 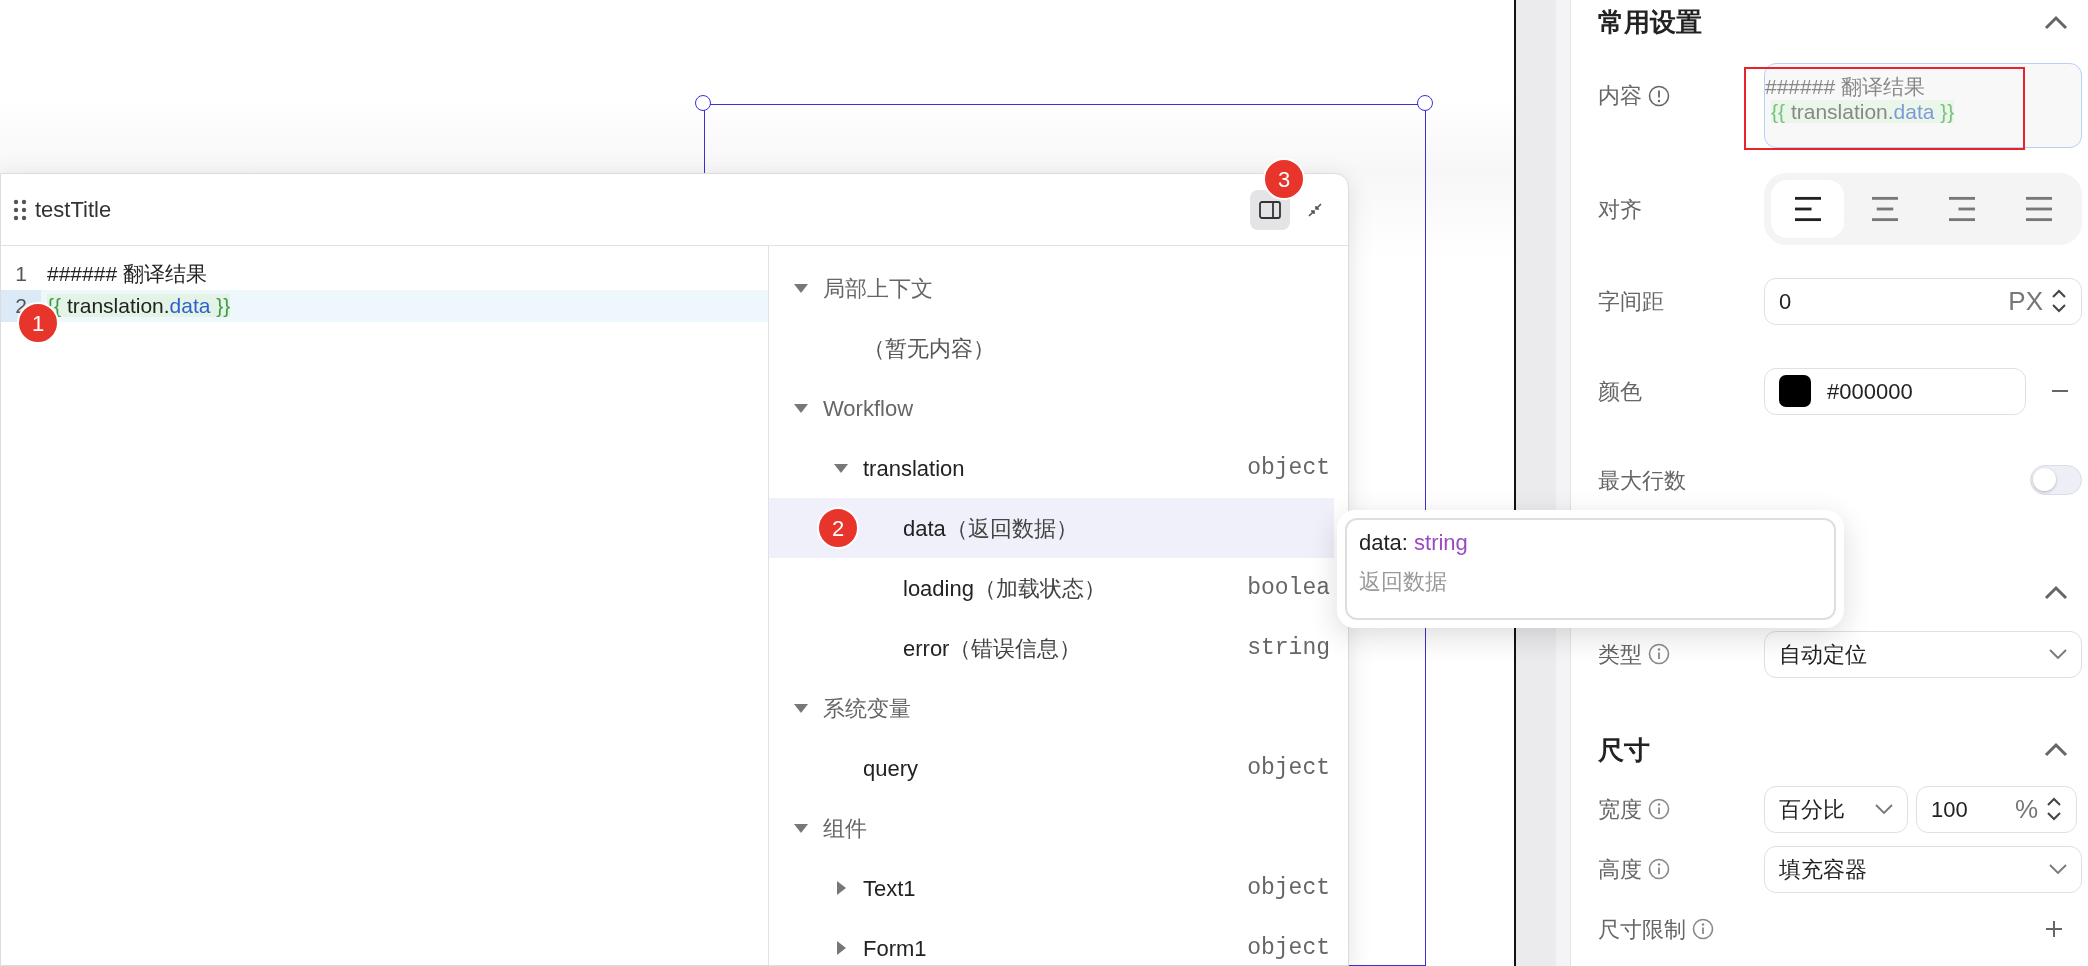 What do you see at coordinates (1923, 654) in the screenshot?
I see `select-field: 自动定位` at bounding box center [1923, 654].